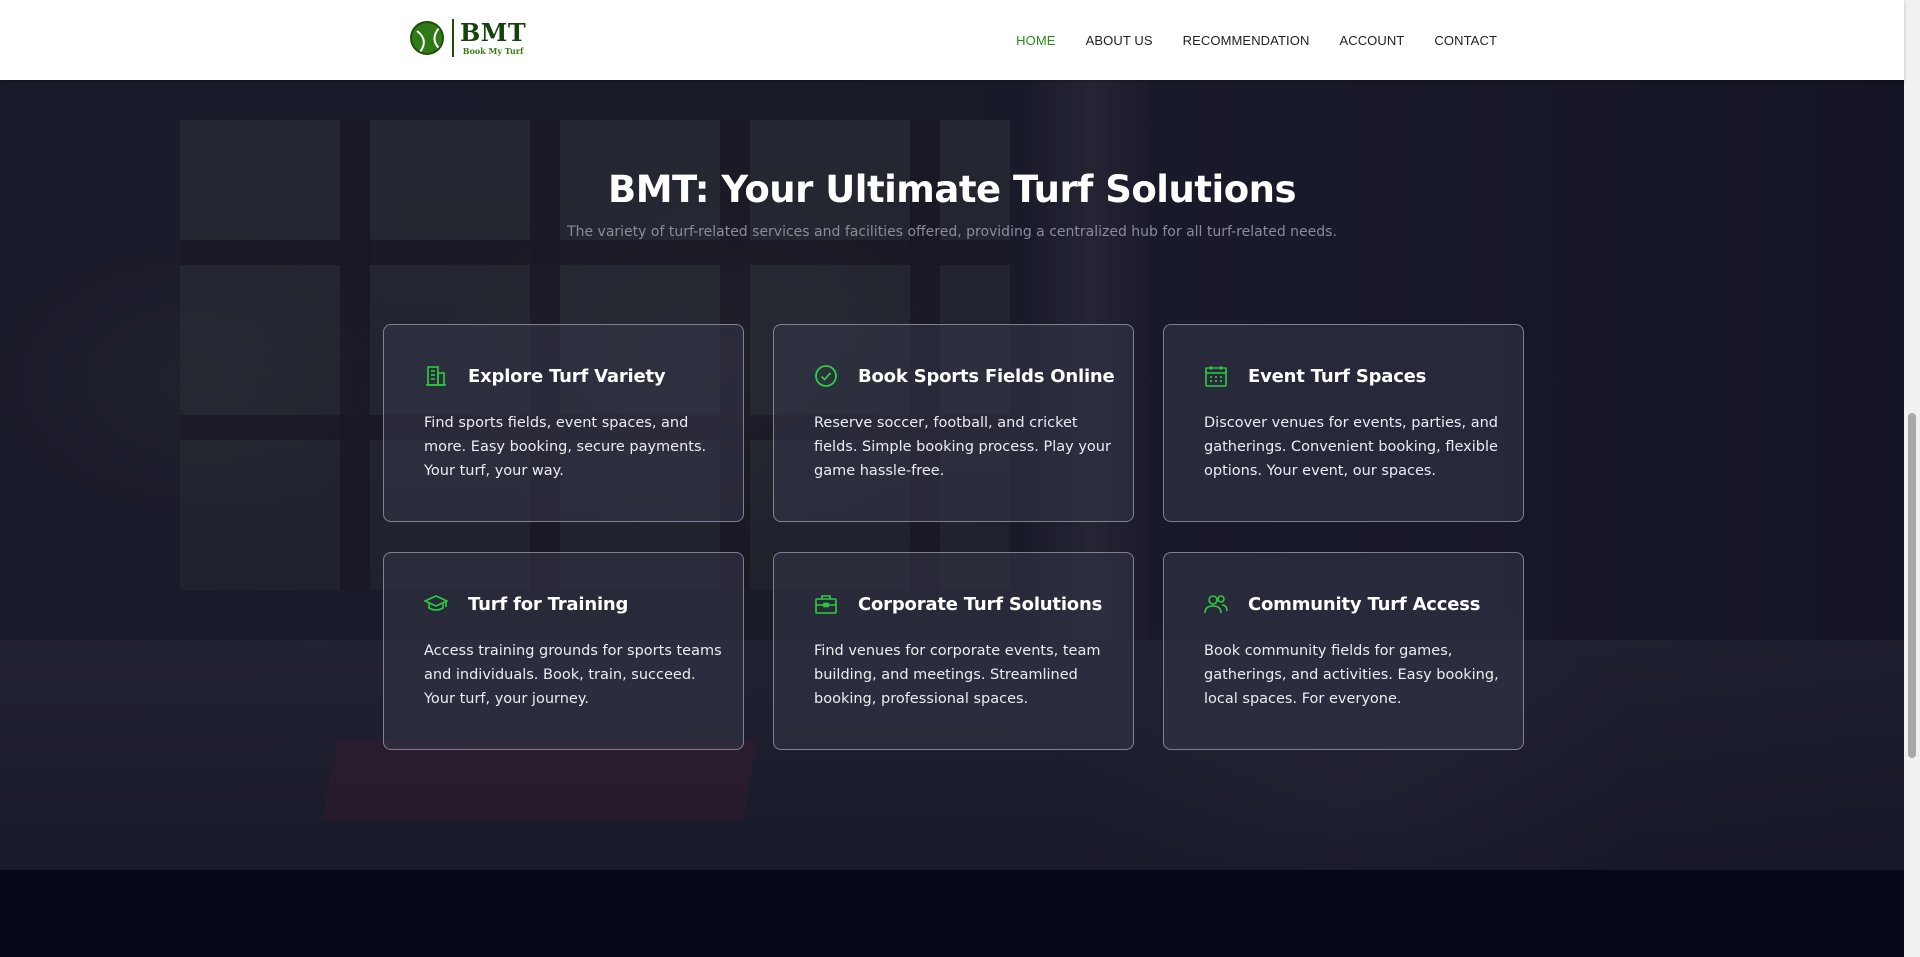 The height and width of the screenshot is (957, 1920). What do you see at coordinates (453, 38) in the screenshot?
I see `logo-divider` at bounding box center [453, 38].